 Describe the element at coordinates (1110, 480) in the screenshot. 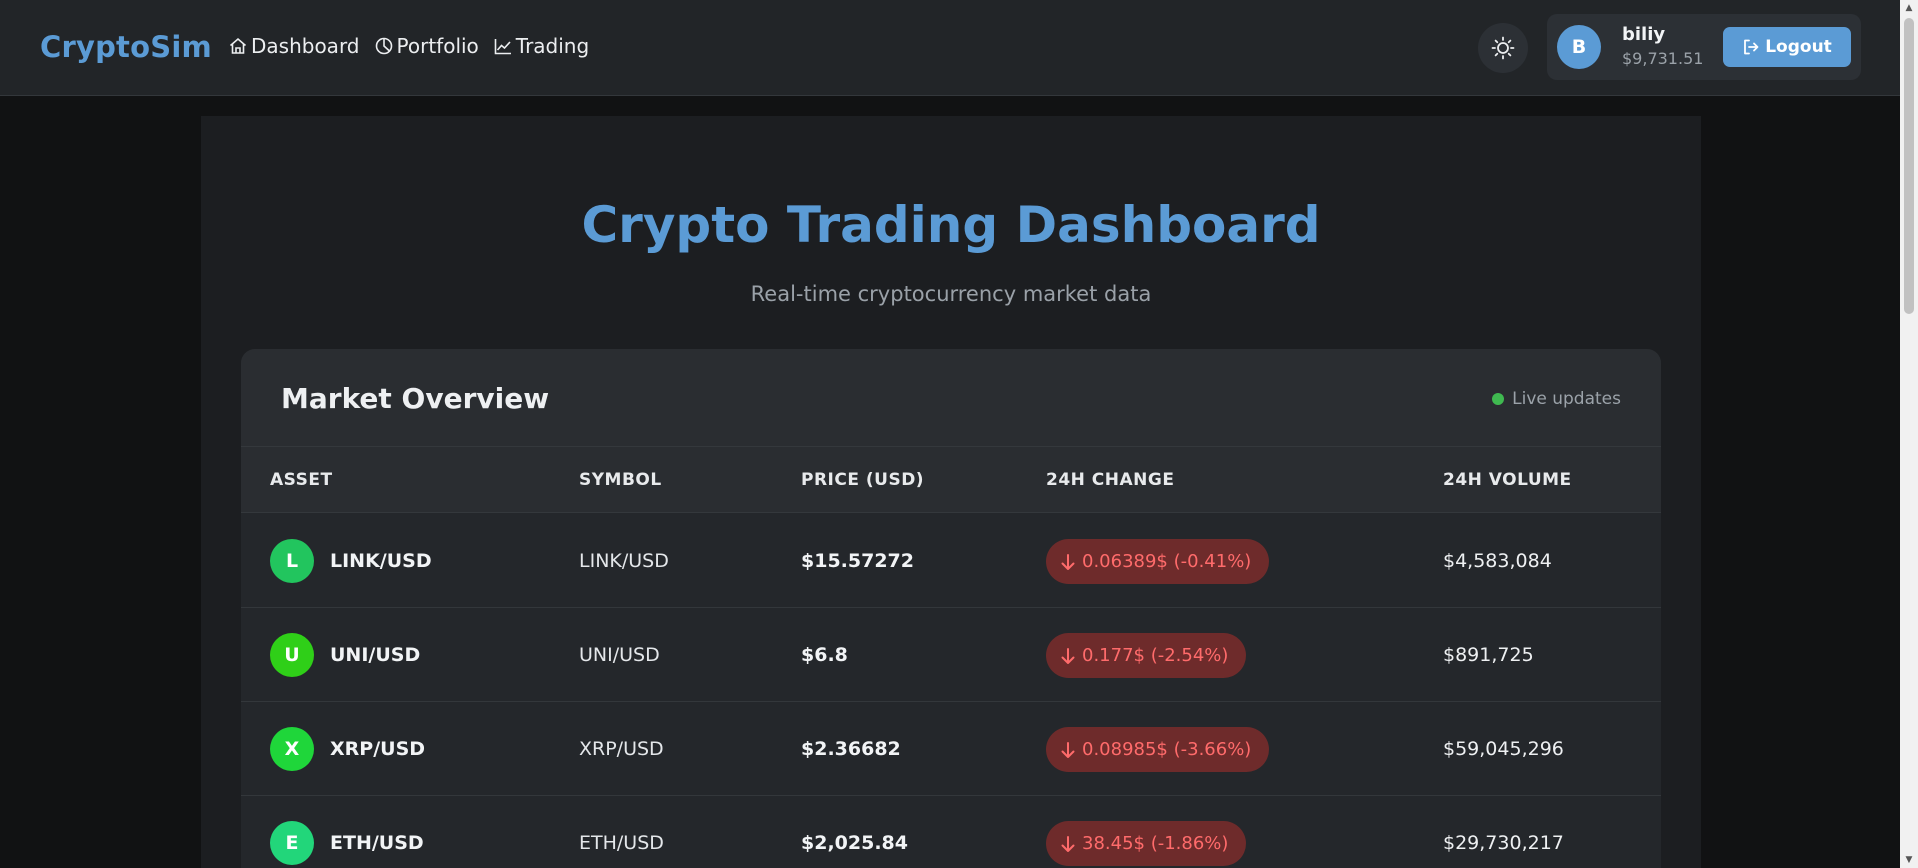

I see `column-header-change: 24H CHANGE` at that location.